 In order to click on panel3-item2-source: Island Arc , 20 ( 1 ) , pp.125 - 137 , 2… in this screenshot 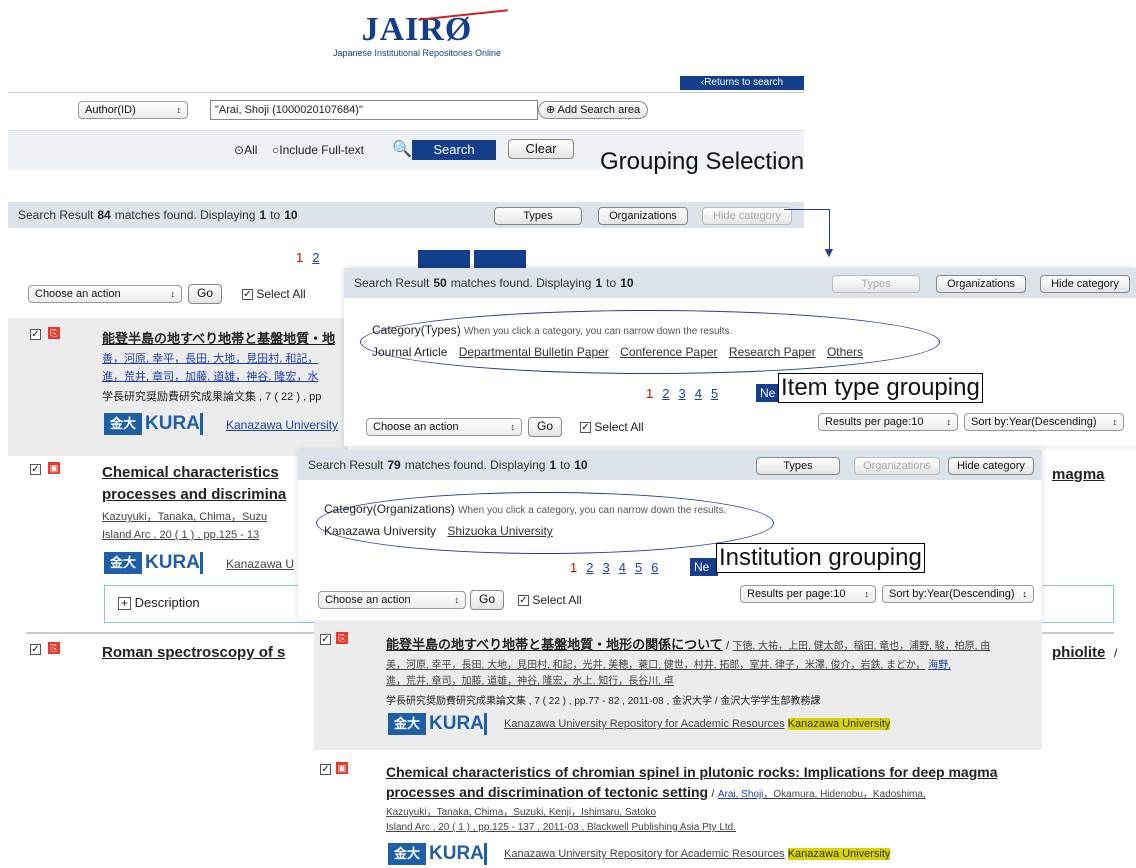, I will do `click(561, 827)`.